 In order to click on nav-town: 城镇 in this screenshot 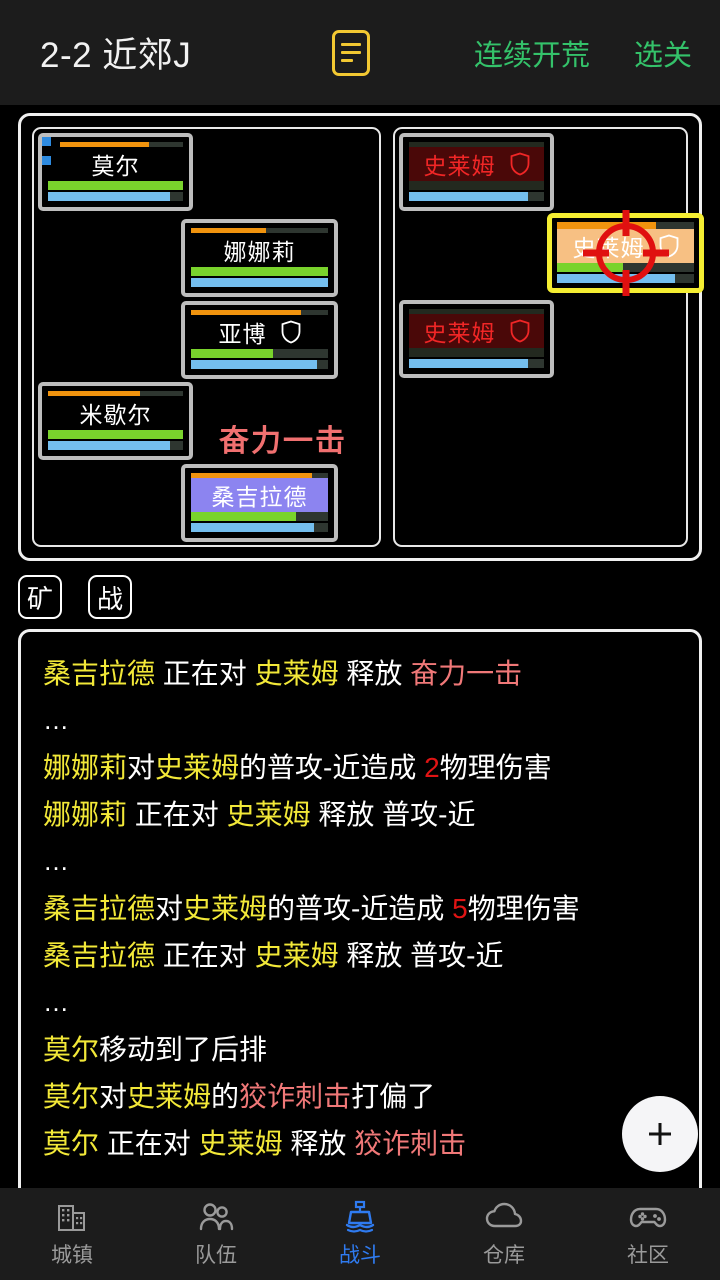, I will do `click(72, 1234)`.